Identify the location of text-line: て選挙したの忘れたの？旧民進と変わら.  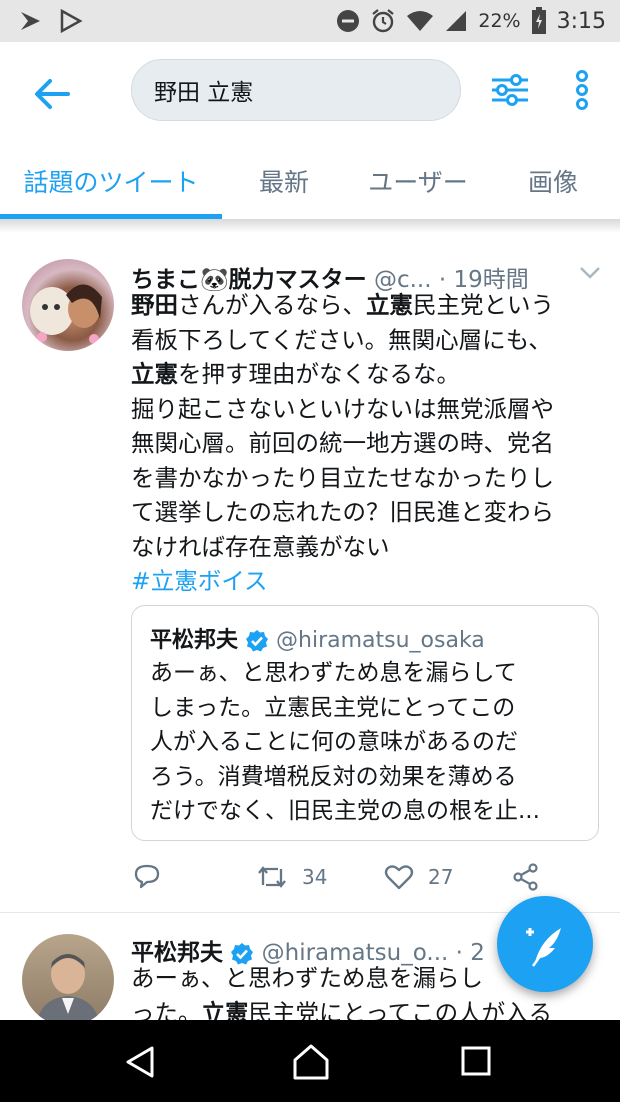
(342, 512).